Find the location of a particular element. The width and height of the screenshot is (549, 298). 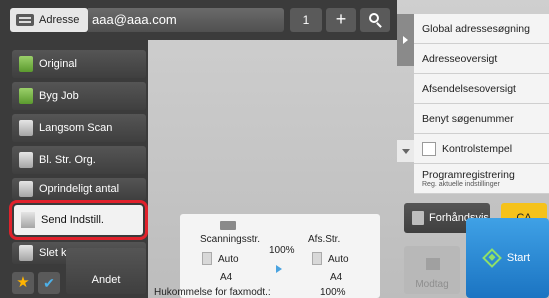

menu-send-history: Afsendelsesoversigt is located at coordinates (481, 89).